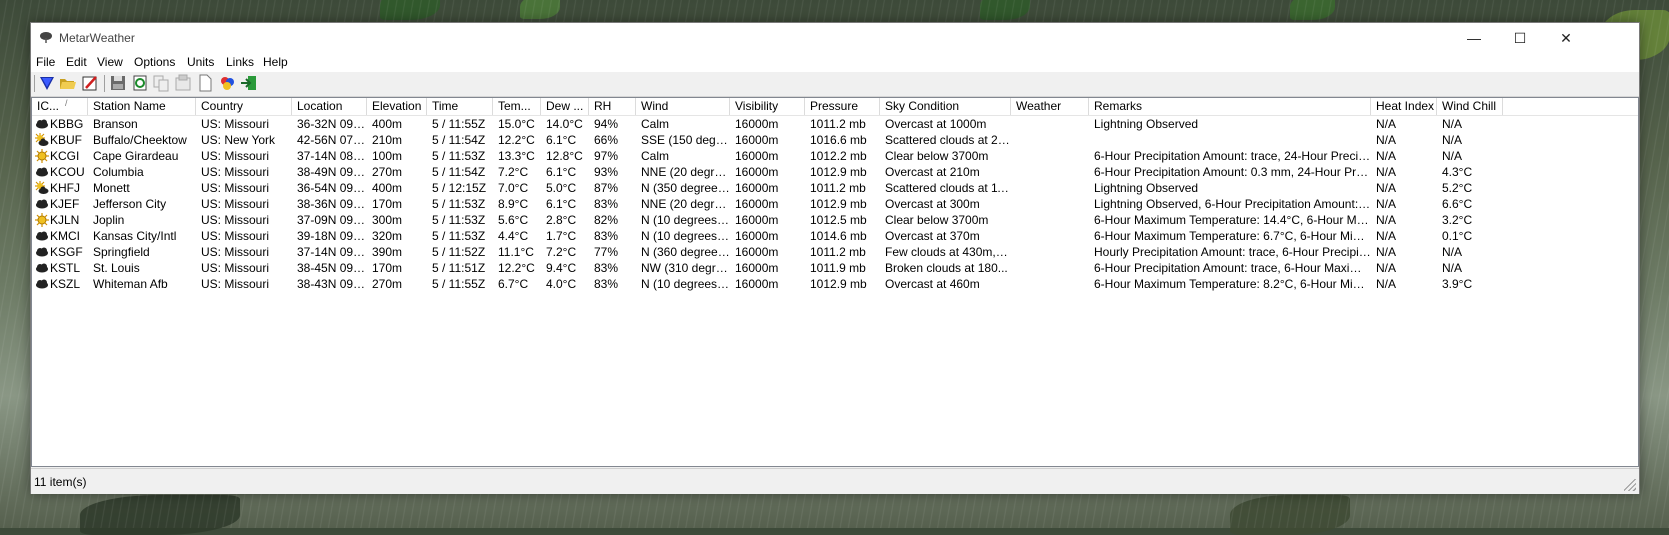 The width and height of the screenshot is (1669, 535). What do you see at coordinates (249, 83) in the screenshot?
I see `exit-icon` at bounding box center [249, 83].